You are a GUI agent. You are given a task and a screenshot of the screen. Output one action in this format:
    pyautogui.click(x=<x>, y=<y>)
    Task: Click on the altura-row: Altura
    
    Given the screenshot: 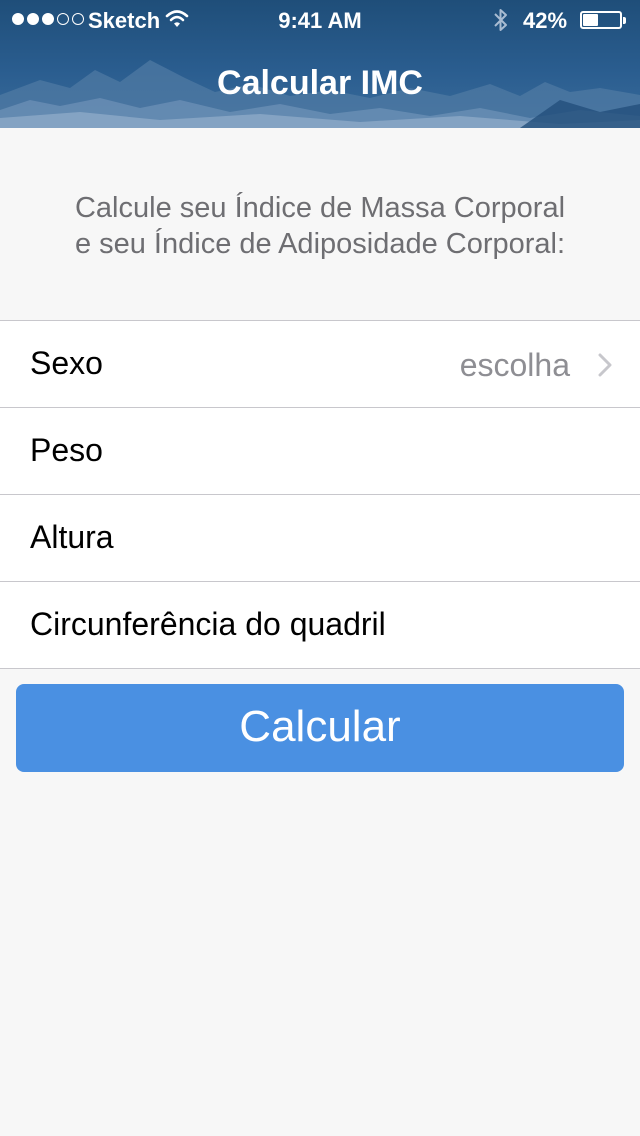 What is the action you would take?
    pyautogui.click(x=320, y=538)
    